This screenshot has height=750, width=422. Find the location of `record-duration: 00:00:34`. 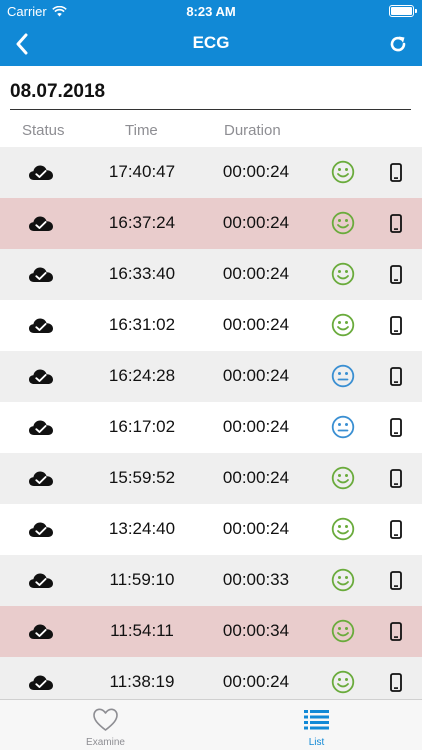

record-duration: 00:00:34 is located at coordinates (256, 630).